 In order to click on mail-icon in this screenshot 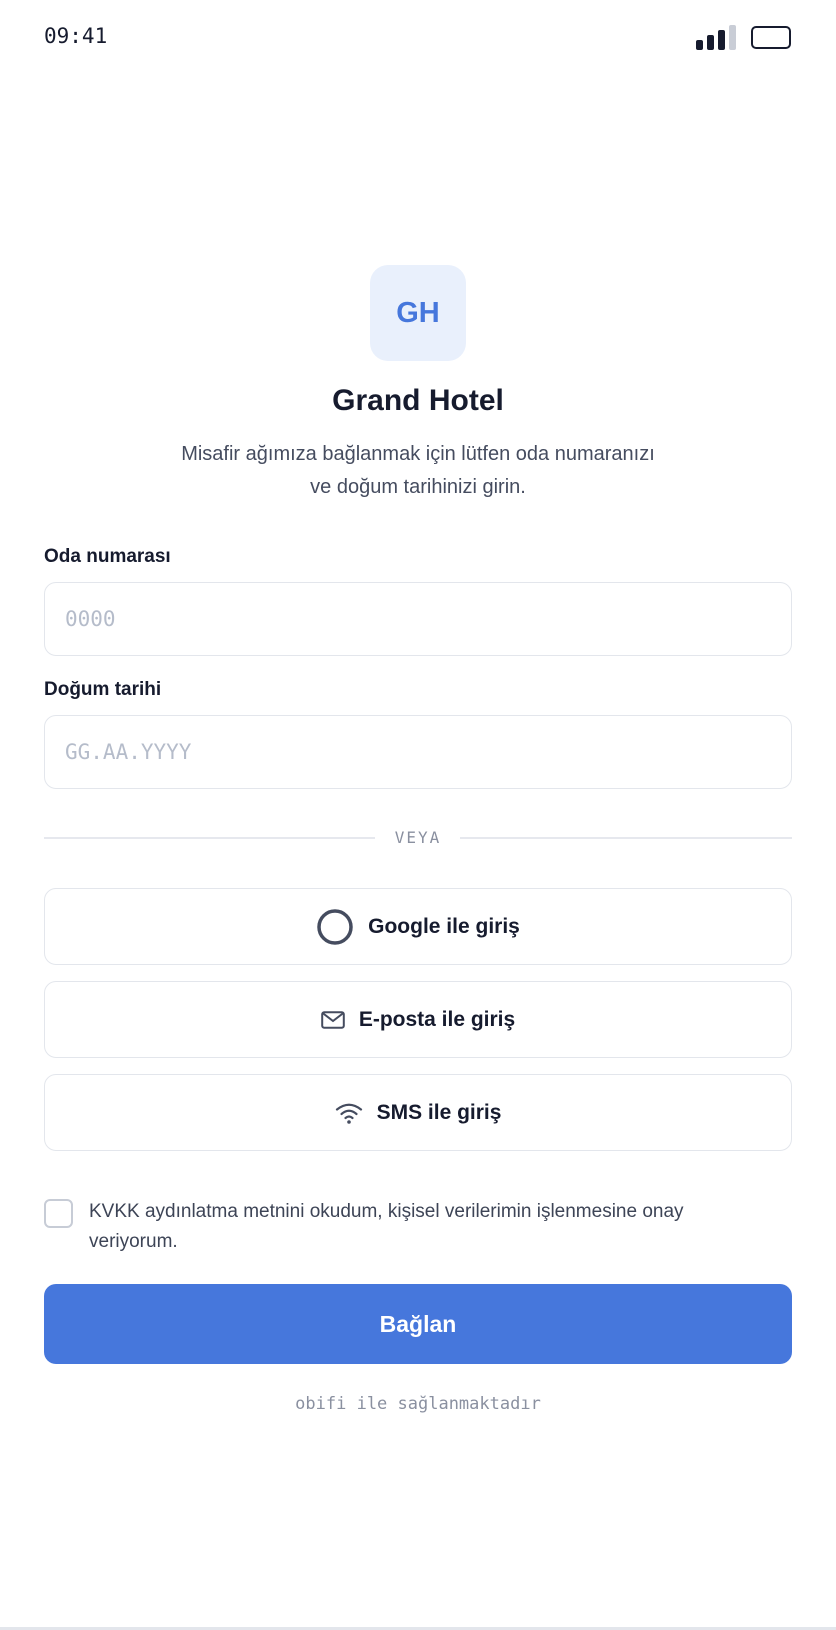, I will do `click(333, 1019)`.